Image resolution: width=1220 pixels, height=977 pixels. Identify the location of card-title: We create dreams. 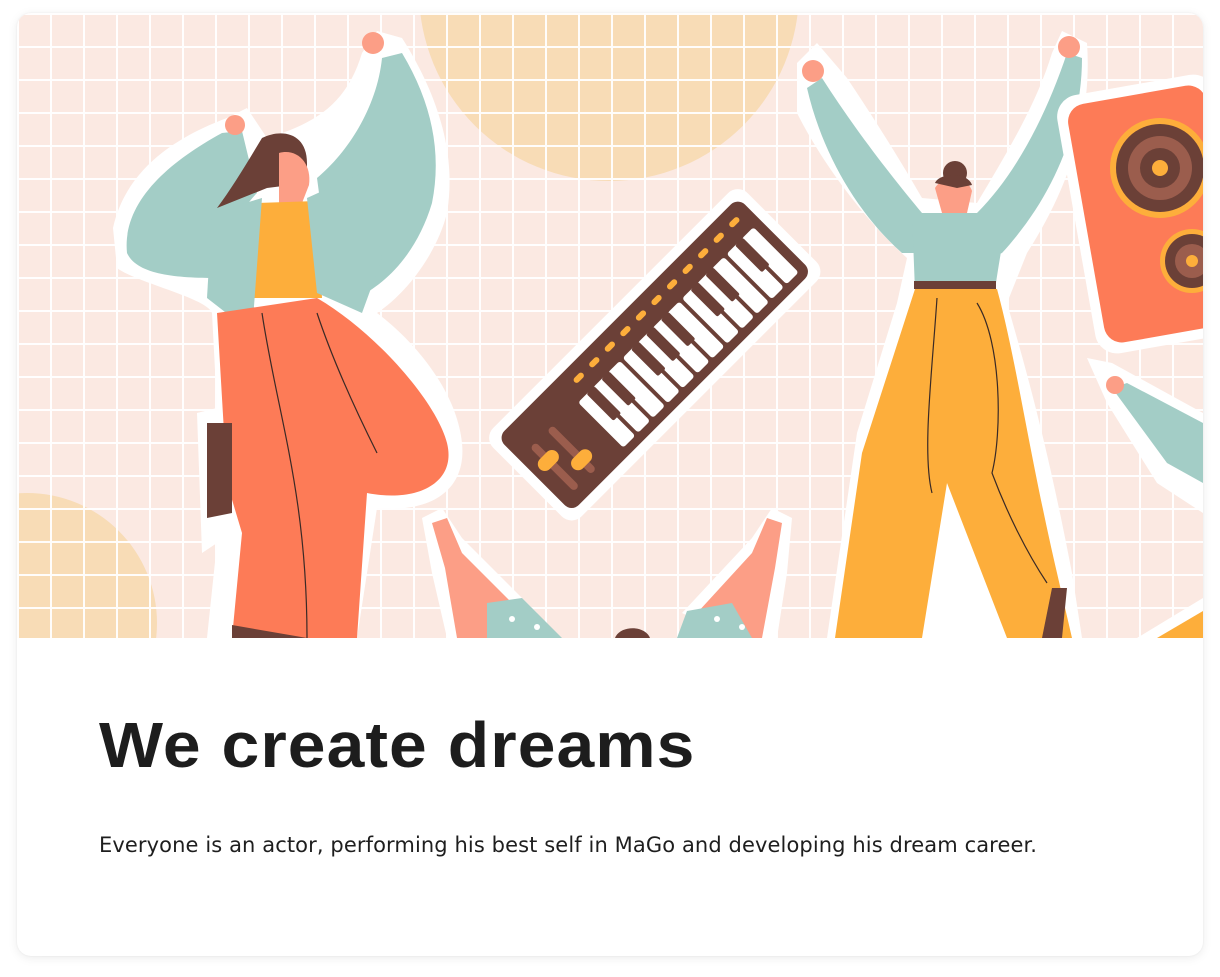
(397, 745).